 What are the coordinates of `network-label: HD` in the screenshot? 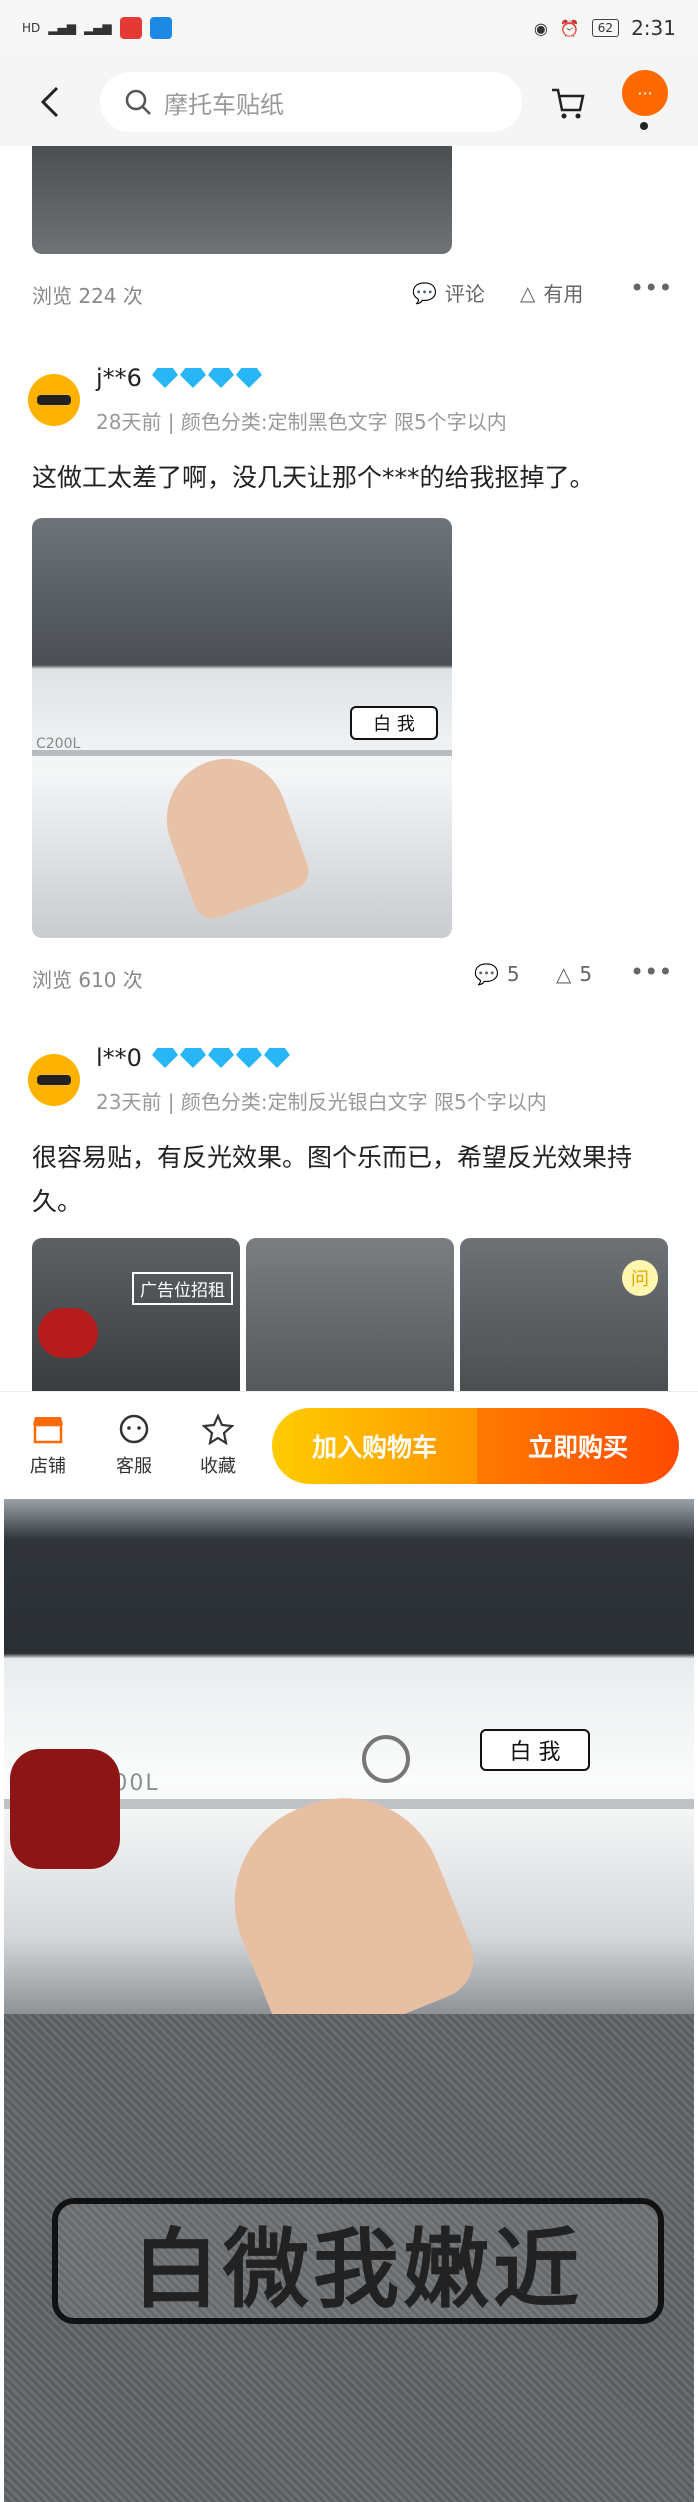 It's located at (31, 28).